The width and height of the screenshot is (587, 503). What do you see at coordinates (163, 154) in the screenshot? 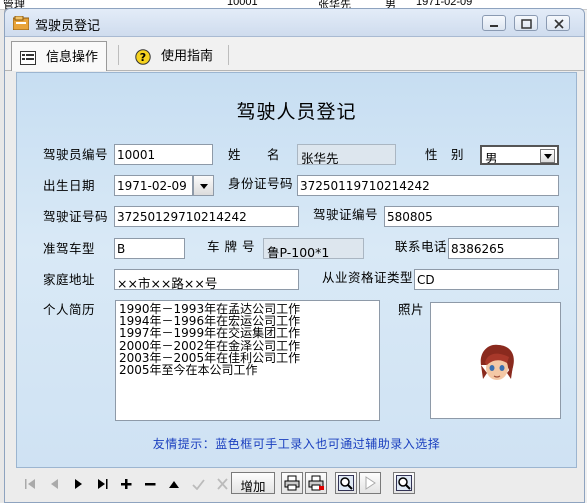
I see `driver-no-field: 10001` at bounding box center [163, 154].